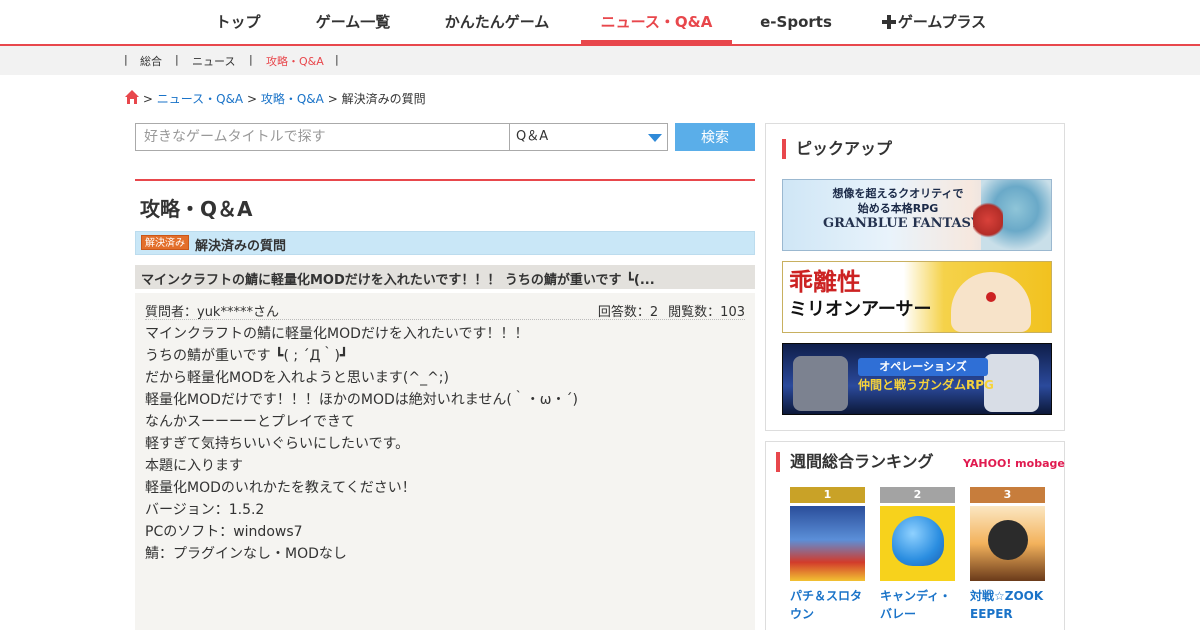  Describe the element at coordinates (628, 312) in the screenshot. I see `answer-count: 回答数：2` at that location.